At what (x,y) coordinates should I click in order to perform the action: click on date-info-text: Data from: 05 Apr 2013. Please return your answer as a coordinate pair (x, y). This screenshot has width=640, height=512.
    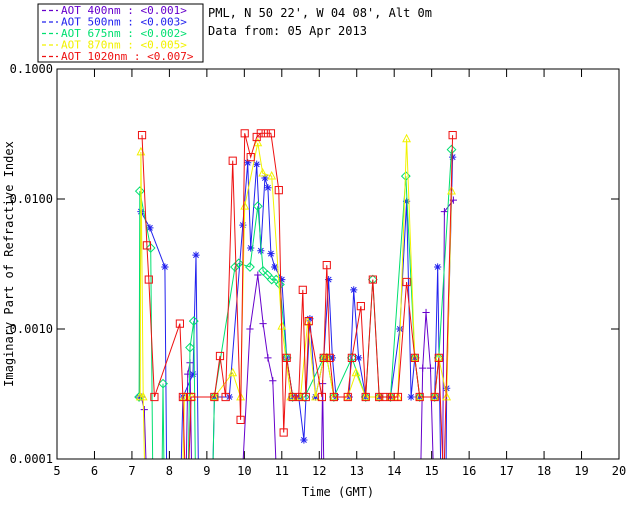
    Looking at the image, I should click on (287, 31).